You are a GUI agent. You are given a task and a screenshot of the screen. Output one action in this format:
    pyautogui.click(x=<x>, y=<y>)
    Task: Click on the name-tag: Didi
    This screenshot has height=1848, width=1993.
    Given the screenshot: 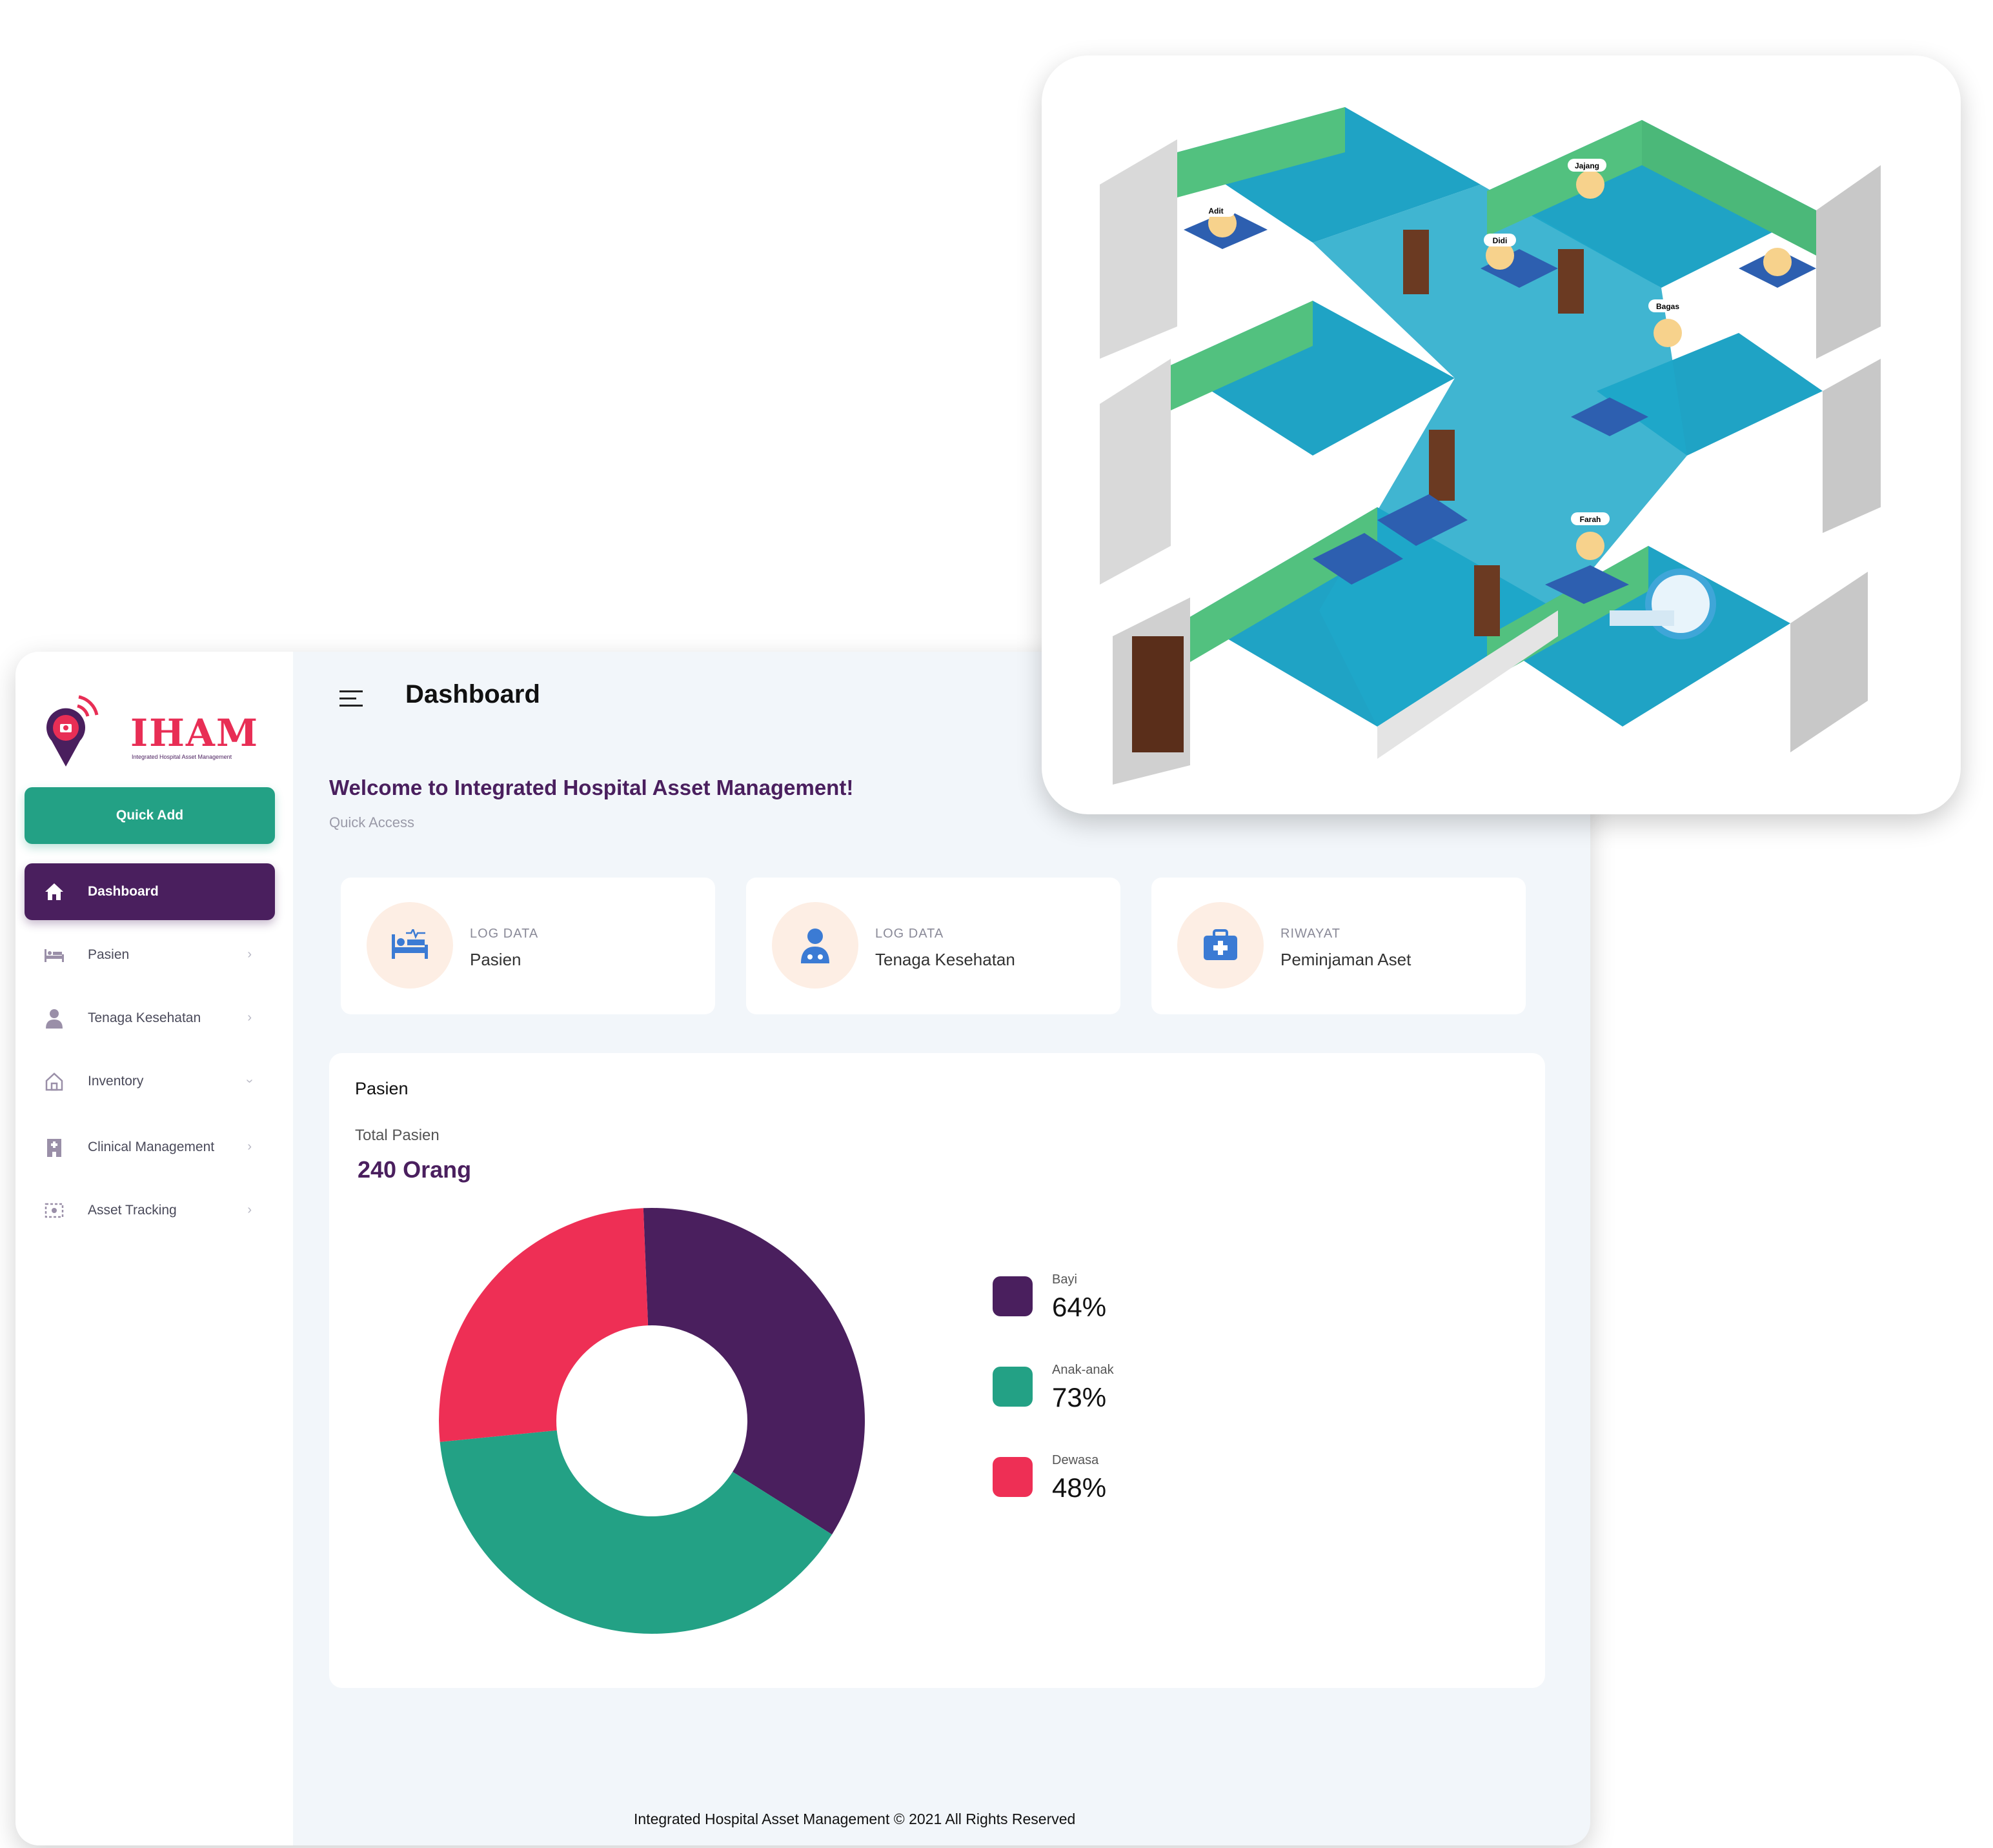 What is the action you would take?
    pyautogui.click(x=1500, y=240)
    